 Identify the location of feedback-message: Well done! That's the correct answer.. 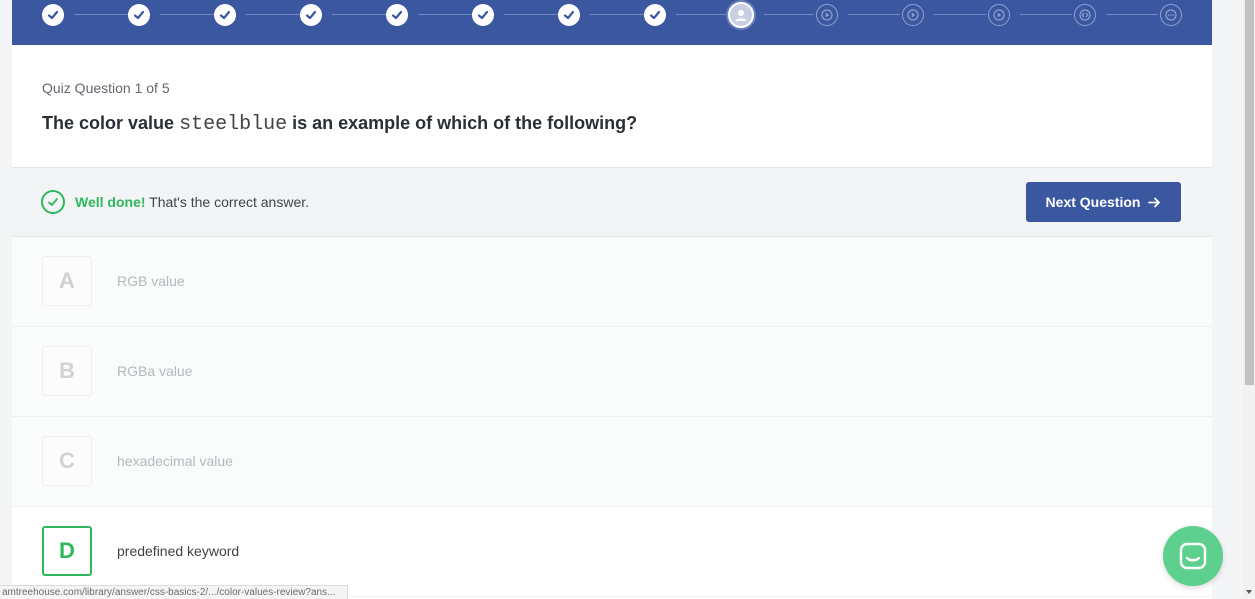
(192, 202).